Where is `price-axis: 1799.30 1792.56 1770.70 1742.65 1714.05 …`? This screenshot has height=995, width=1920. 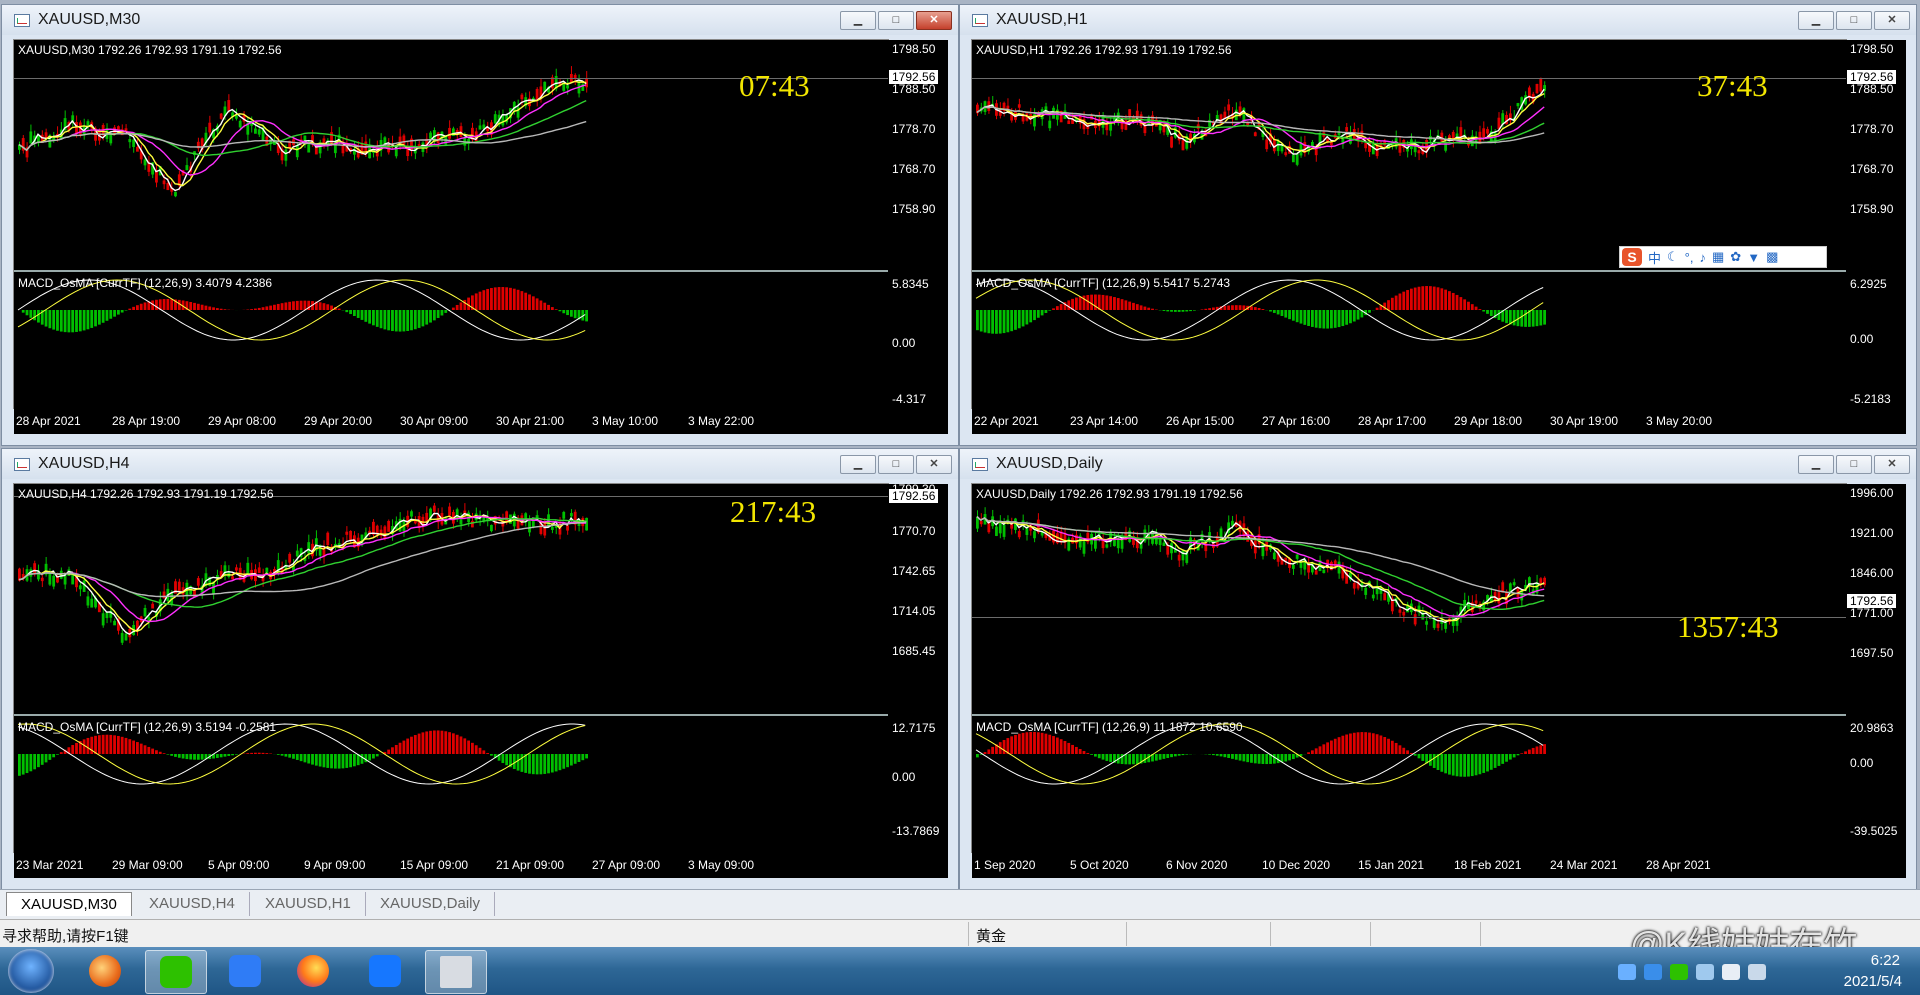 price-axis: 1799.30 1792.56 1770.70 1742.65 1714.05 … is located at coordinates (918, 667).